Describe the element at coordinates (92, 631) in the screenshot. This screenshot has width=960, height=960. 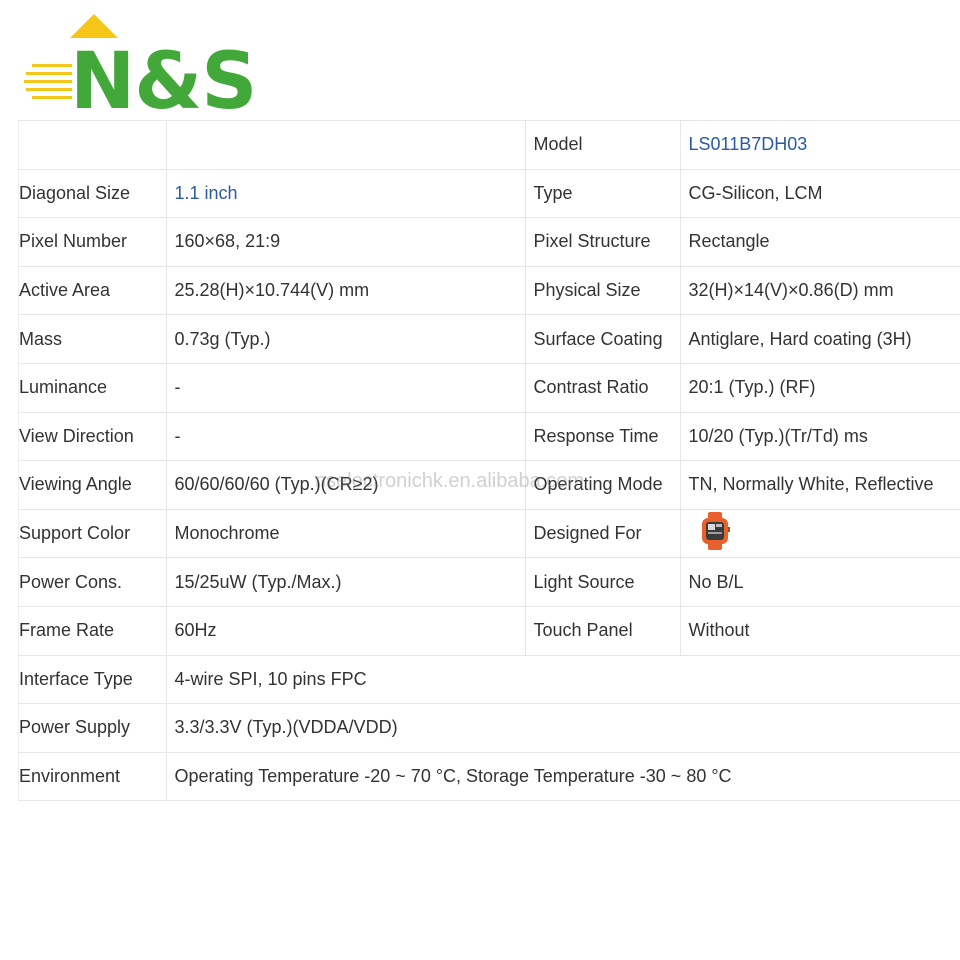
I see `spec-label: Frame Rate` at that location.